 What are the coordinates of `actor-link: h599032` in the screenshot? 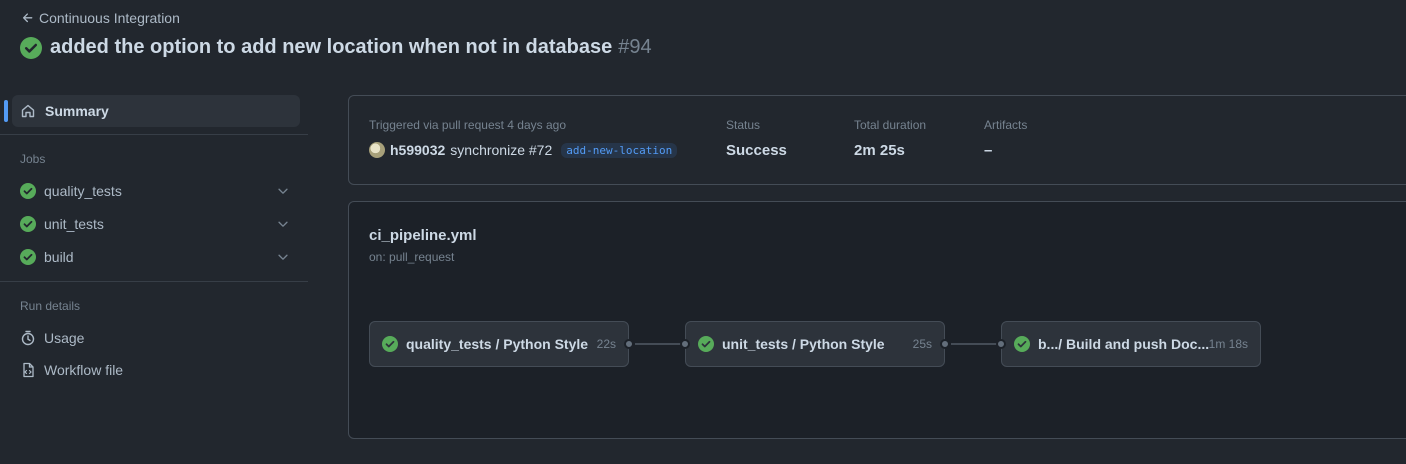 It's located at (417, 150).